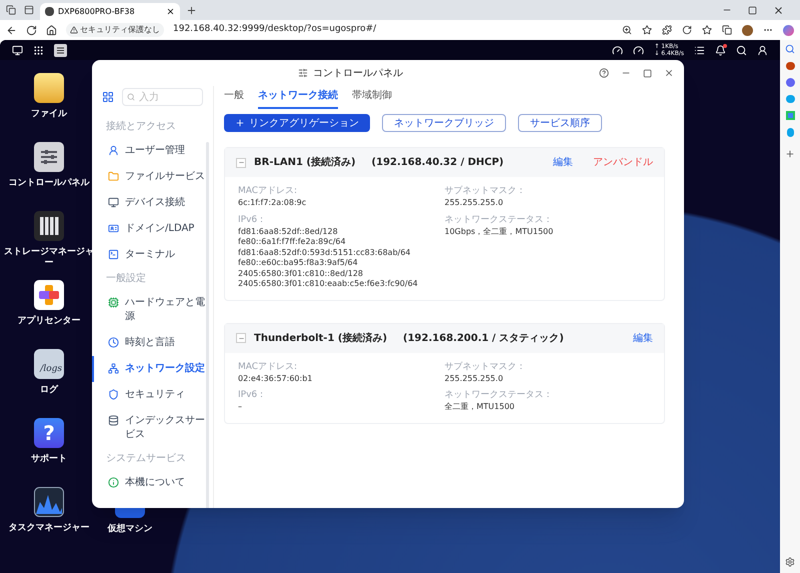 The image size is (800, 573). What do you see at coordinates (298, 263) in the screenshot?
I see `field-value: fe80::e60c:ba95:f8a3:9af5/64` at bounding box center [298, 263].